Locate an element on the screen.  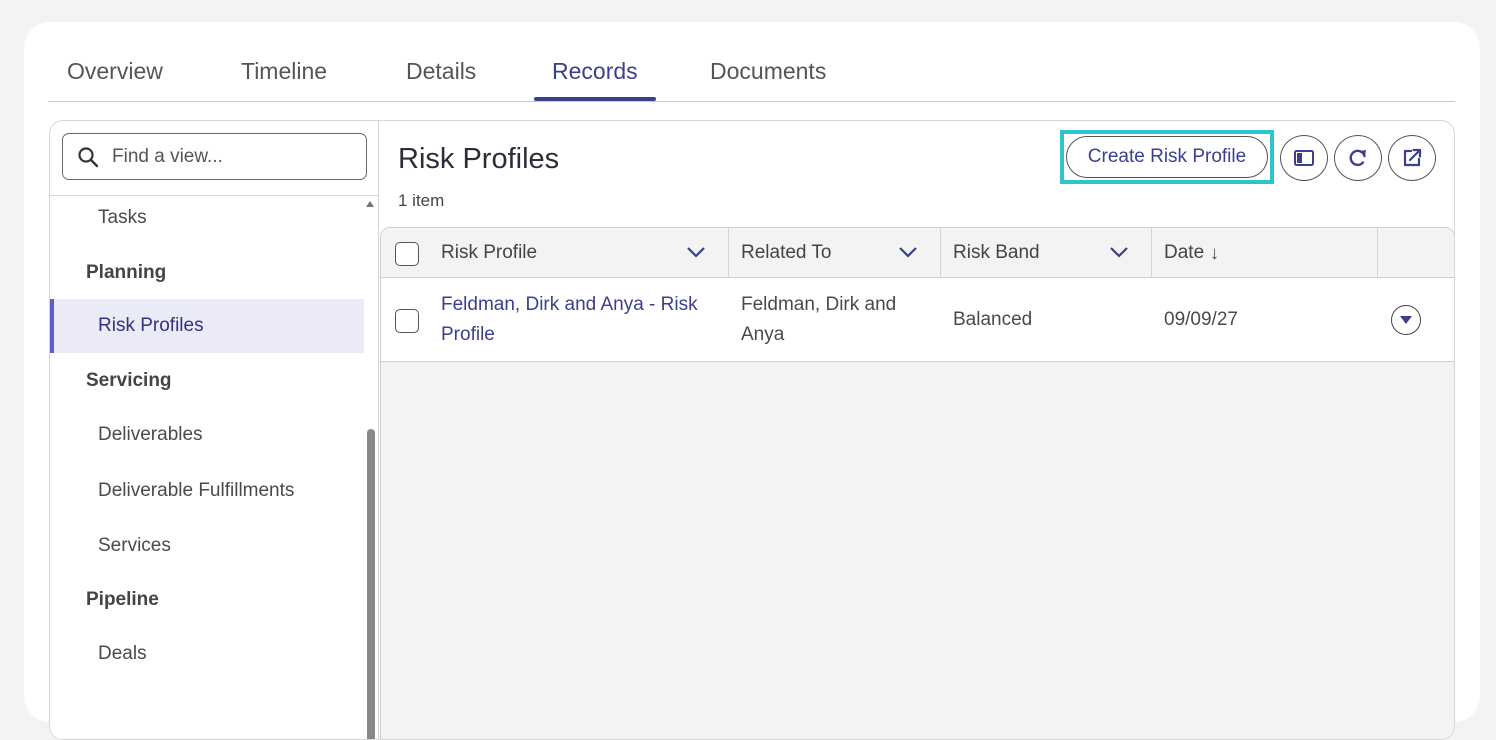
column-label: Risk Profile is located at coordinates (489, 252).